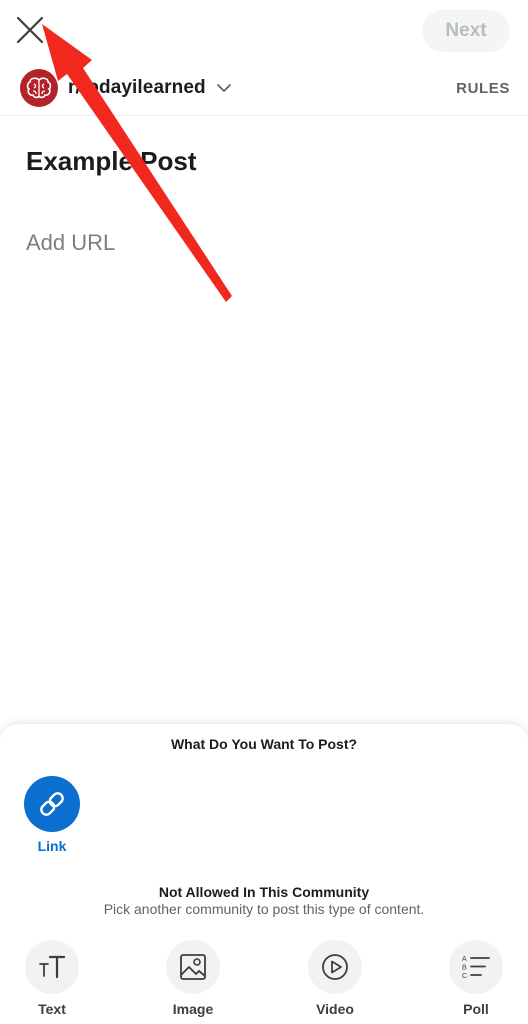  Describe the element at coordinates (476, 1009) in the screenshot. I see `poll-label: Poll` at that location.